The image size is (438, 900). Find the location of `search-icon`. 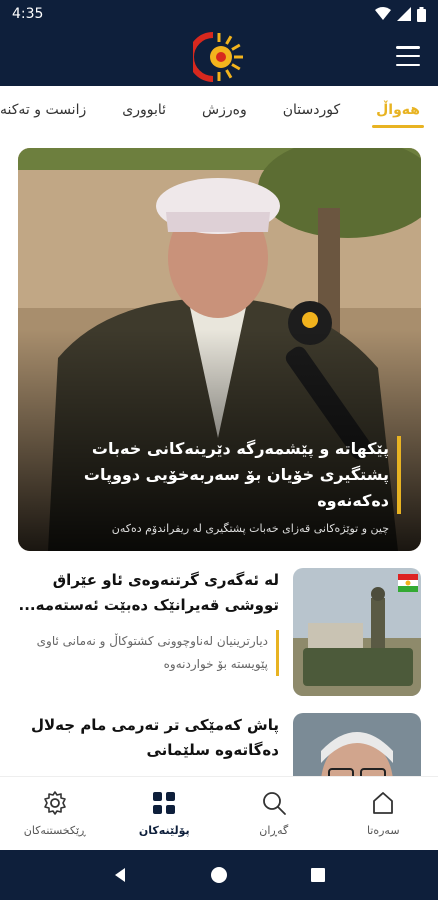

search-icon is located at coordinates (274, 803).